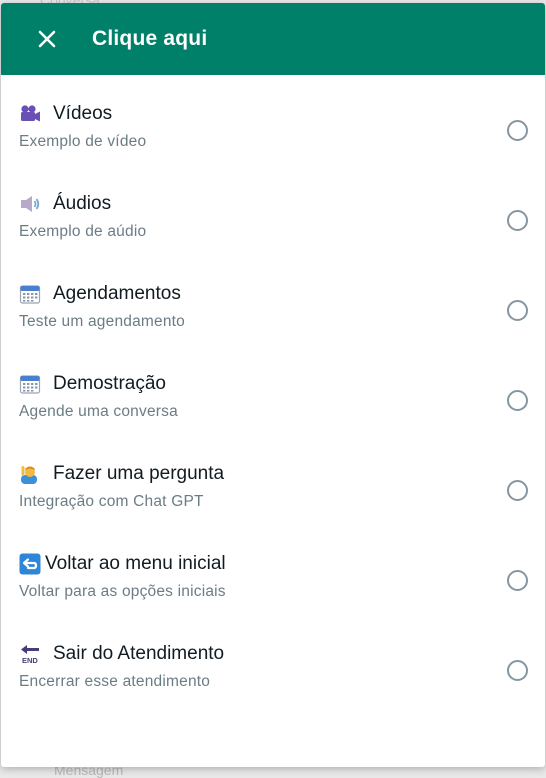 This screenshot has width=546, height=778. What do you see at coordinates (273, 415) in the screenshot?
I see `option-demostracao: Demostração Agende uma conversa` at bounding box center [273, 415].